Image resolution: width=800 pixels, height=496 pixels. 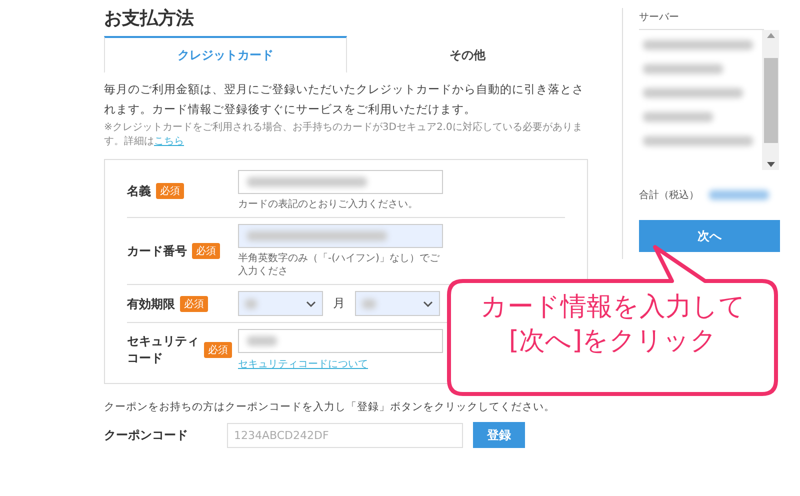 I want to click on coupon-instructions: クーポンをお持ちの方はクーポンコードを入力し「登録」ボタンをクリックしてください。, so click(x=330, y=407).